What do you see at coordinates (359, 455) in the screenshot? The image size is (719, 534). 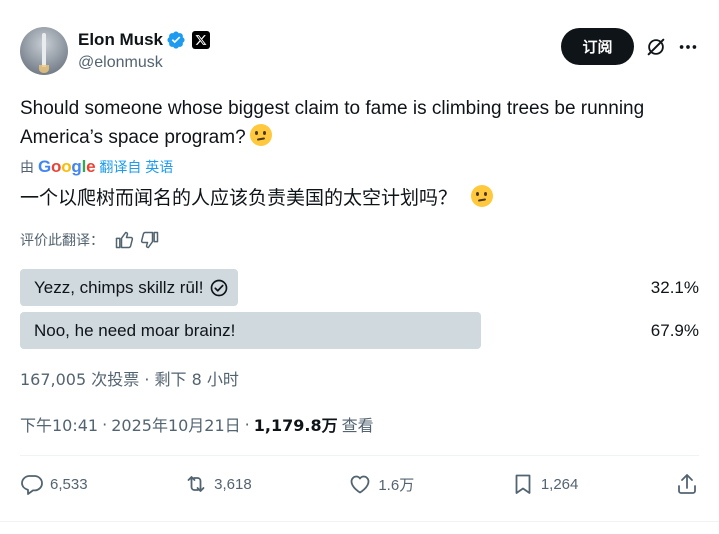 I see `divider` at bounding box center [359, 455].